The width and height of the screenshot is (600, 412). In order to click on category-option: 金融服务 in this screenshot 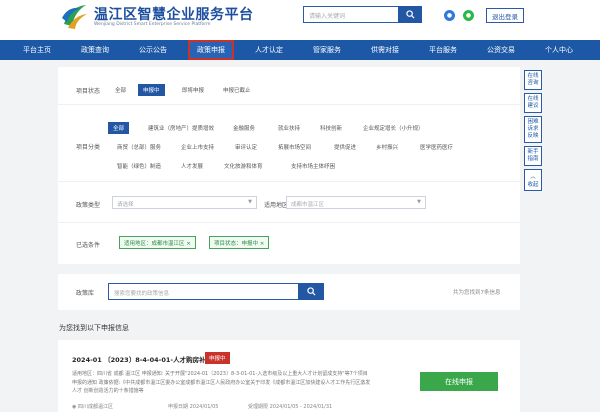, I will do `click(244, 128)`.